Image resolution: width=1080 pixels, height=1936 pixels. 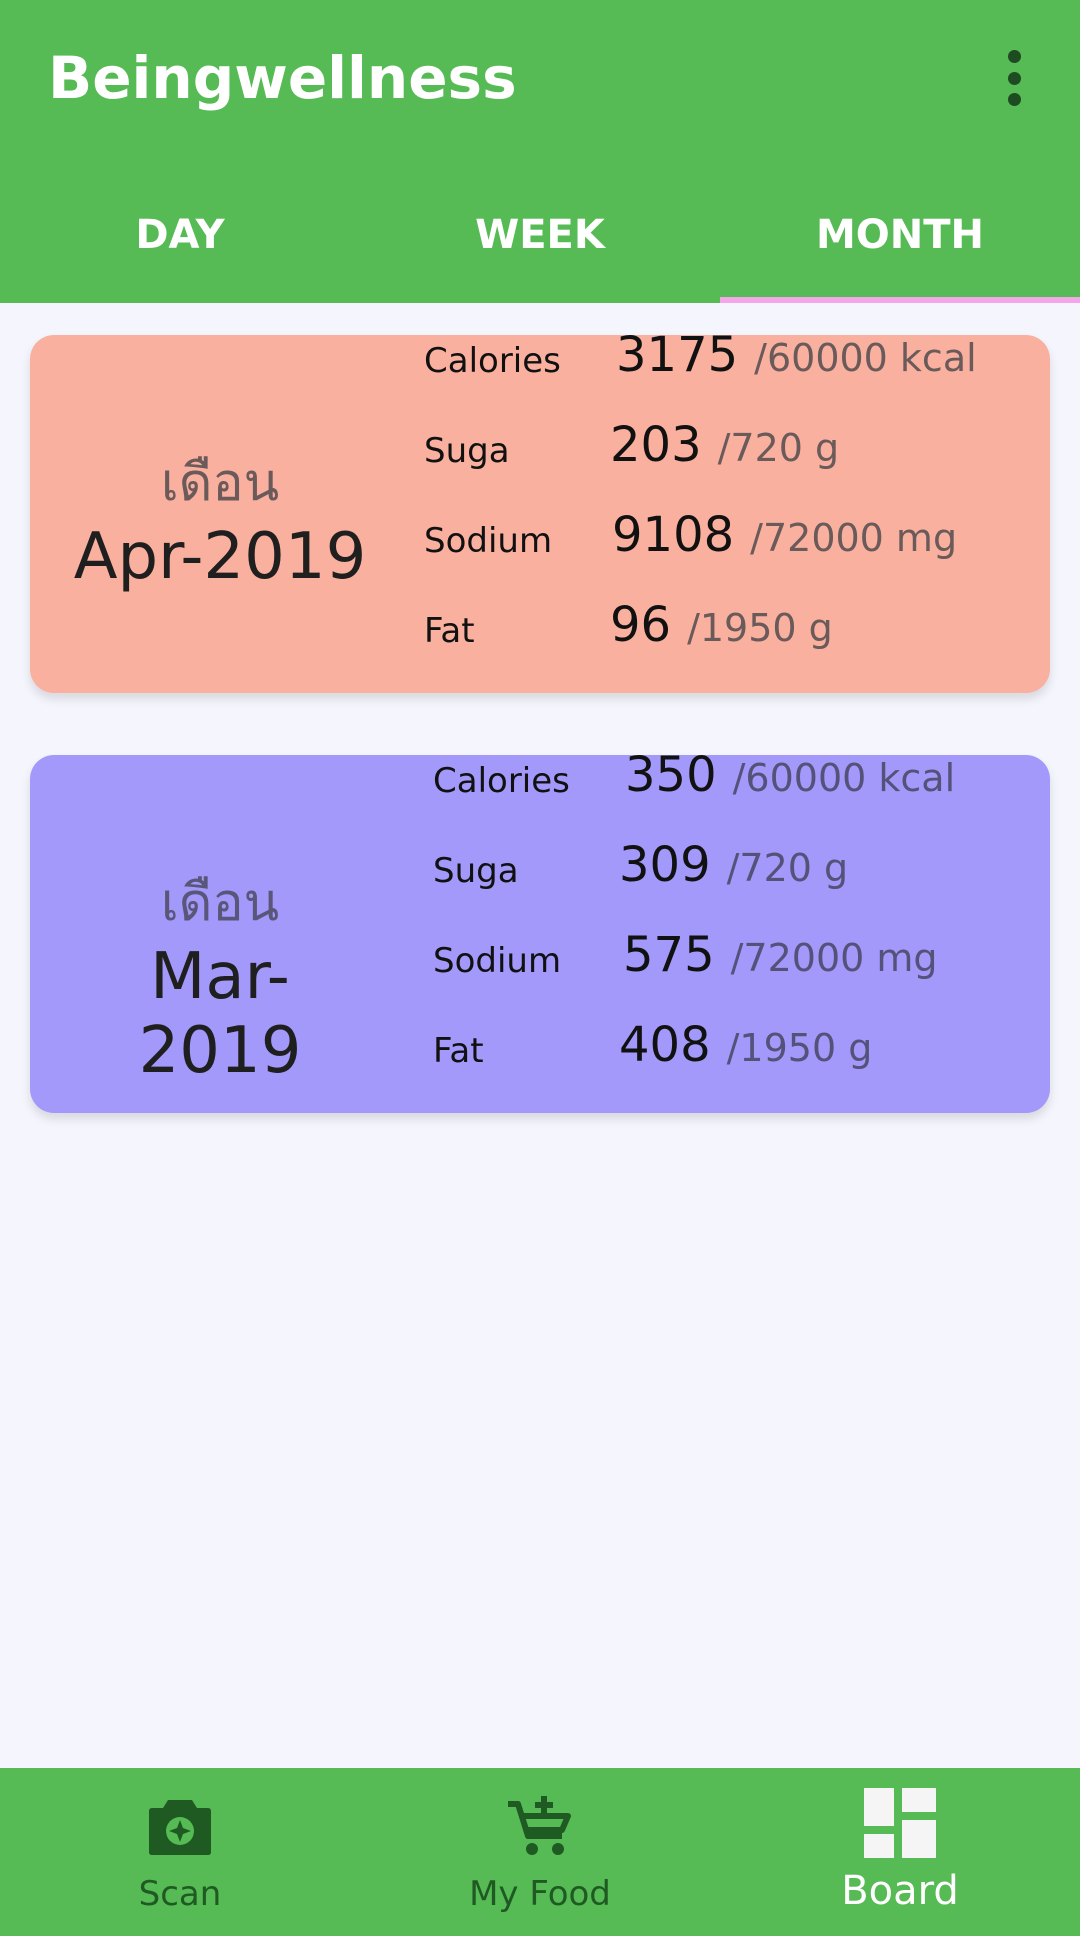 I want to click on nutrient-value: 3175, so click(x=677, y=355).